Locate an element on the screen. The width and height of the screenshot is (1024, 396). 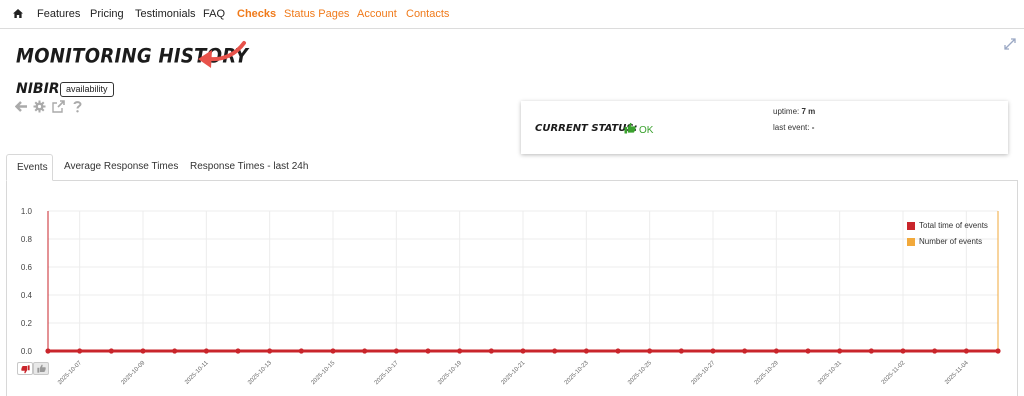
legend-swatch-total-time is located at coordinates (911, 226).